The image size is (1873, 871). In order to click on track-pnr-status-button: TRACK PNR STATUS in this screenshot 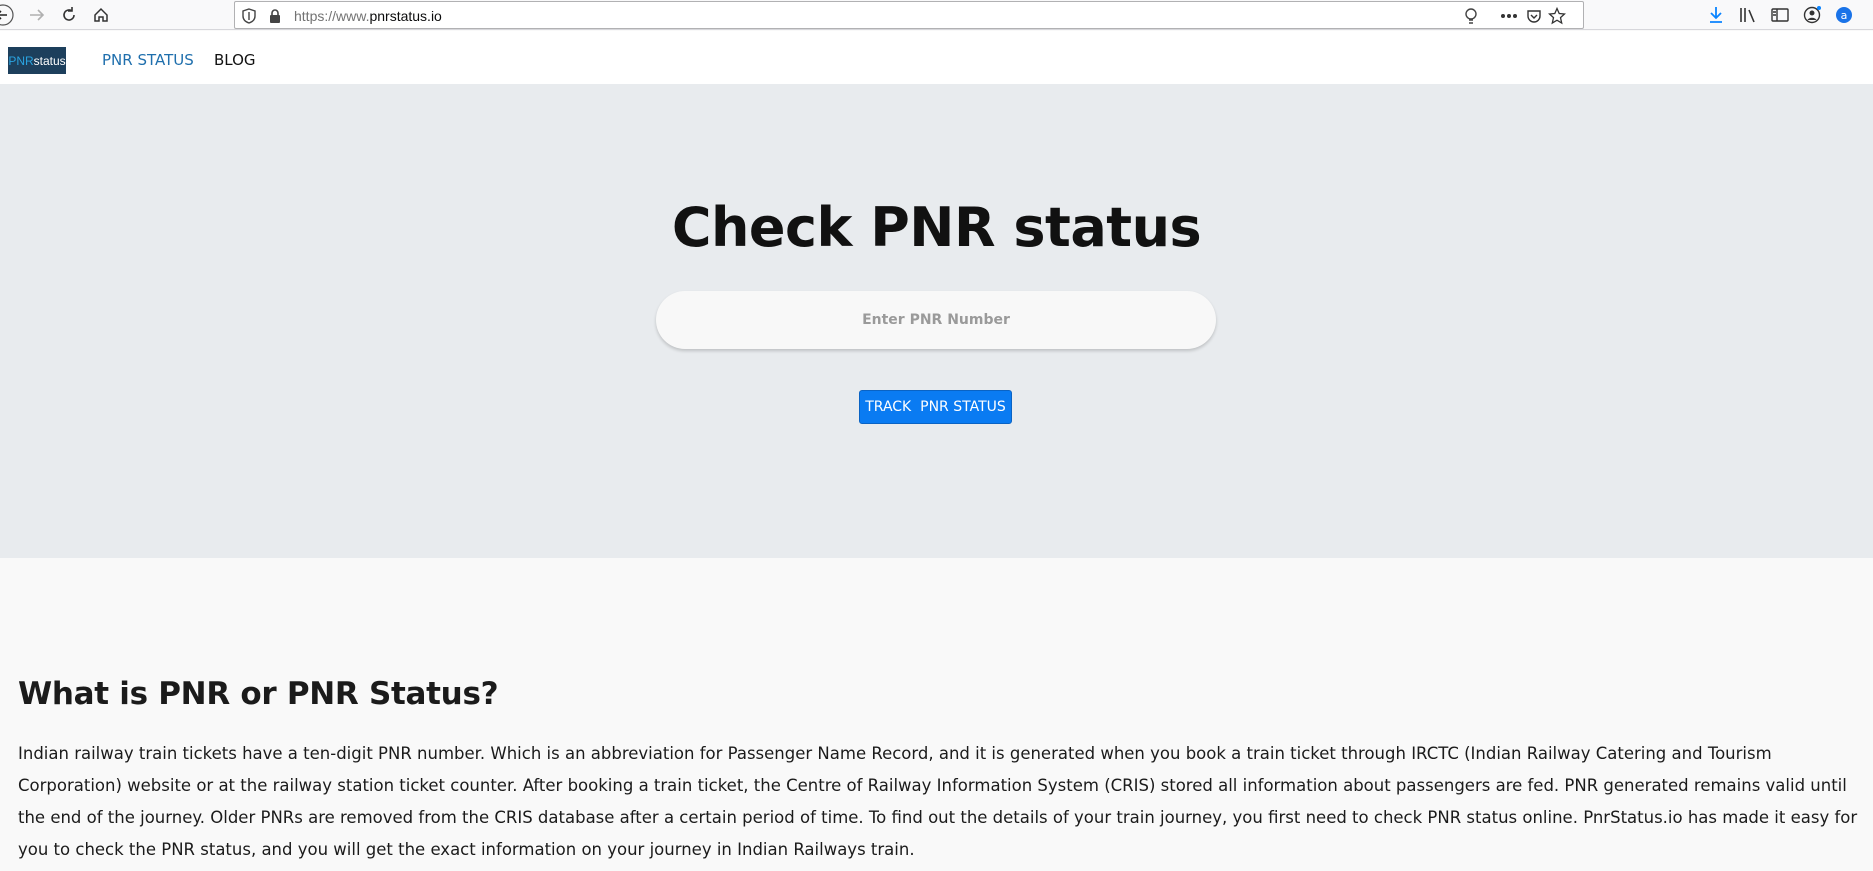, I will do `click(935, 407)`.